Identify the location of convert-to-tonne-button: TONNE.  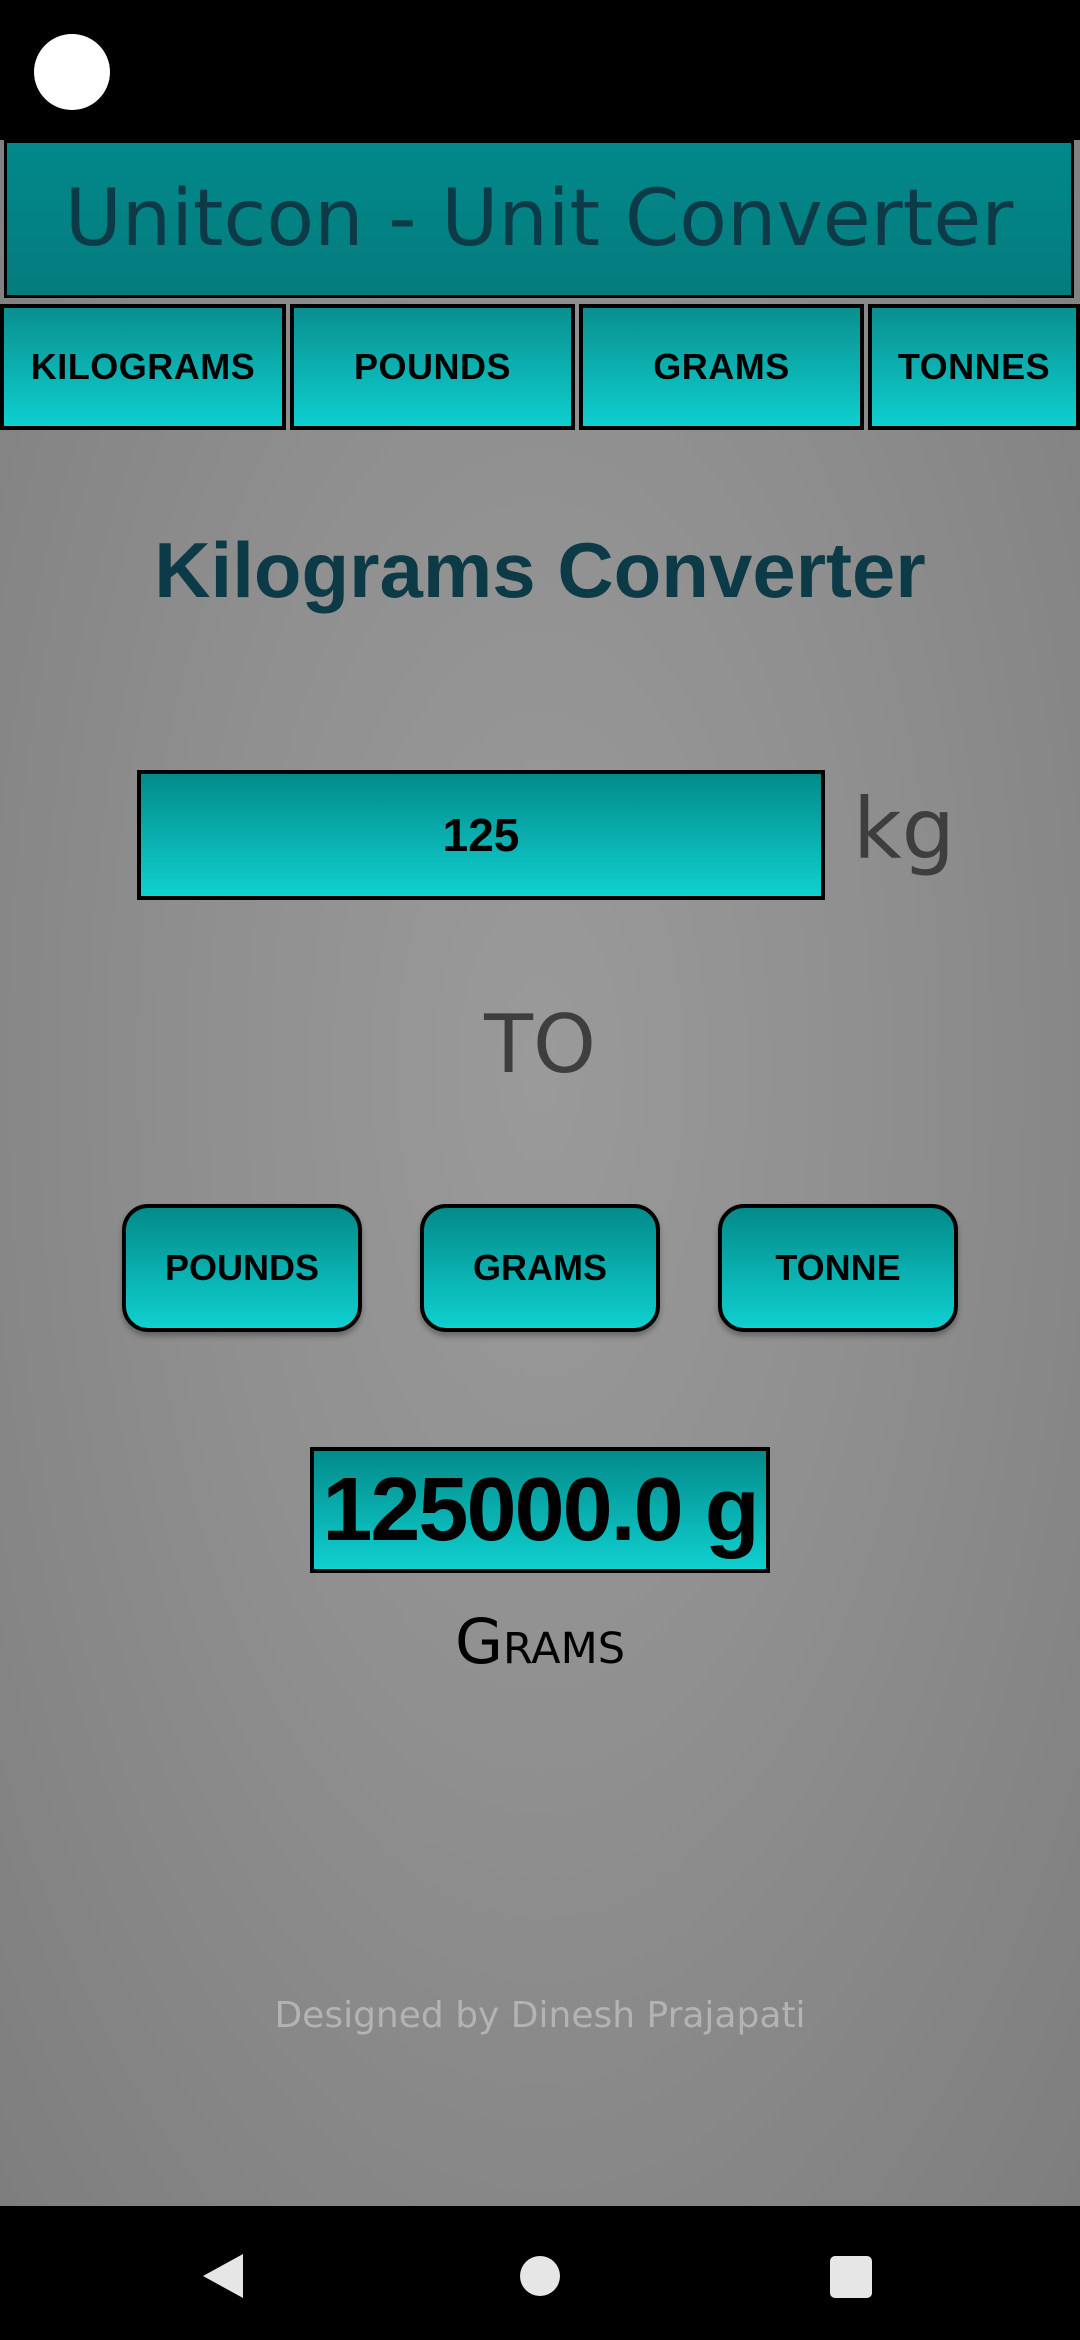
(838, 1268).